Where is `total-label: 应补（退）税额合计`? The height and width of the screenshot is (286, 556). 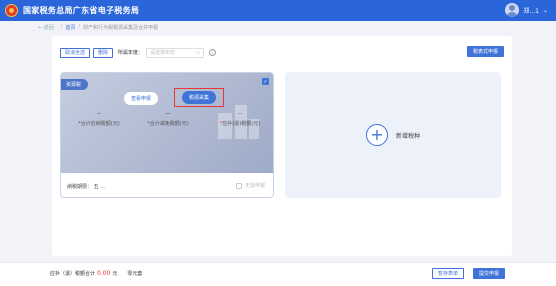 total-label: 应补（退）税额合计 is located at coordinates (73, 274).